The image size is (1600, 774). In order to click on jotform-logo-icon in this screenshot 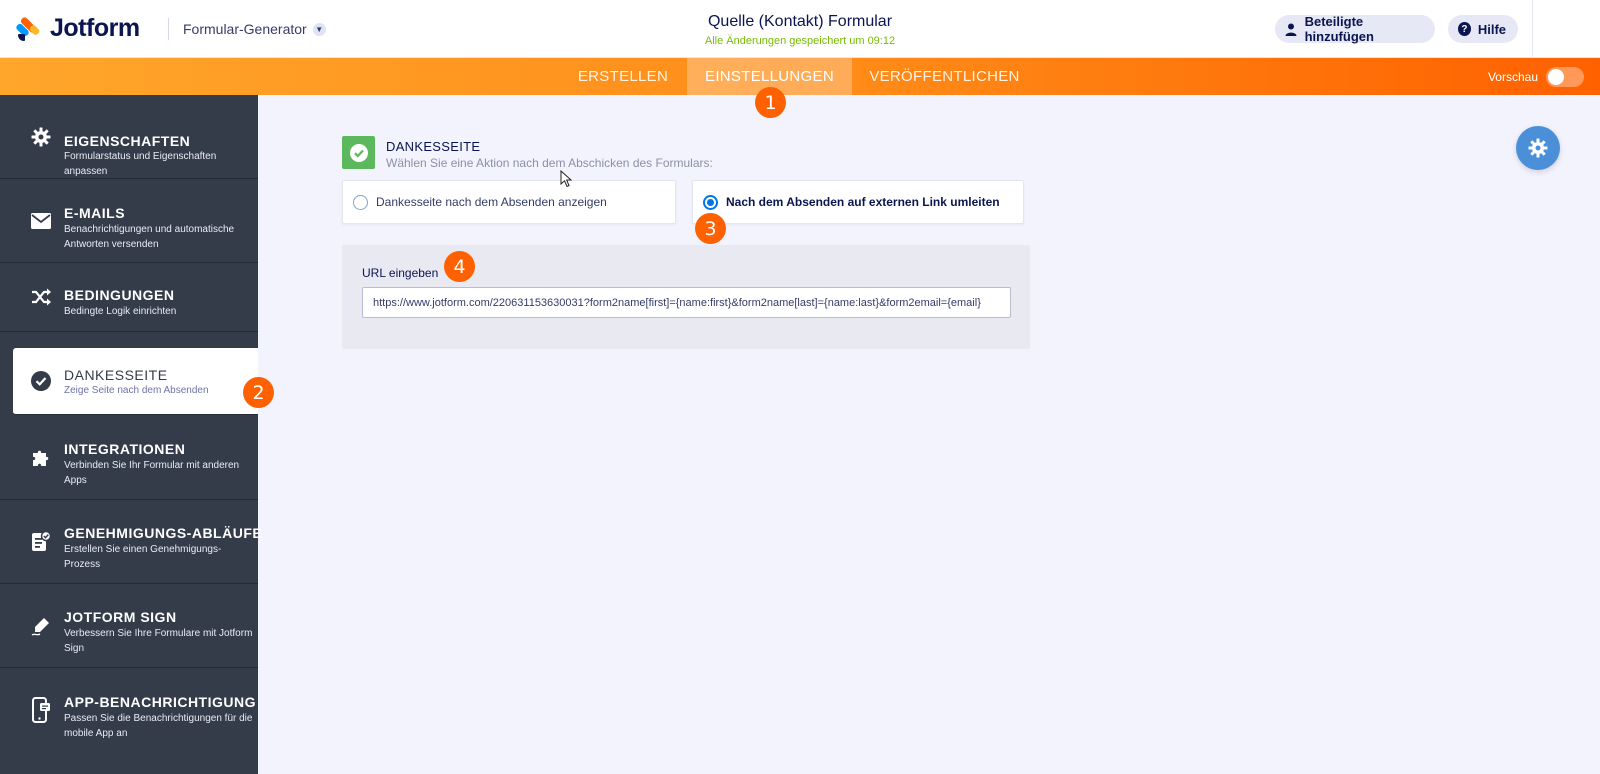, I will do `click(28, 29)`.